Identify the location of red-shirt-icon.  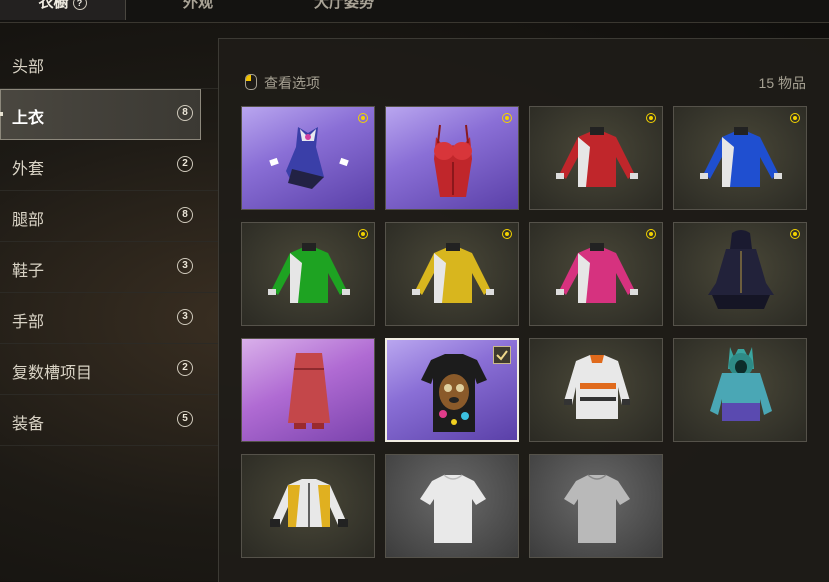
(597, 157).